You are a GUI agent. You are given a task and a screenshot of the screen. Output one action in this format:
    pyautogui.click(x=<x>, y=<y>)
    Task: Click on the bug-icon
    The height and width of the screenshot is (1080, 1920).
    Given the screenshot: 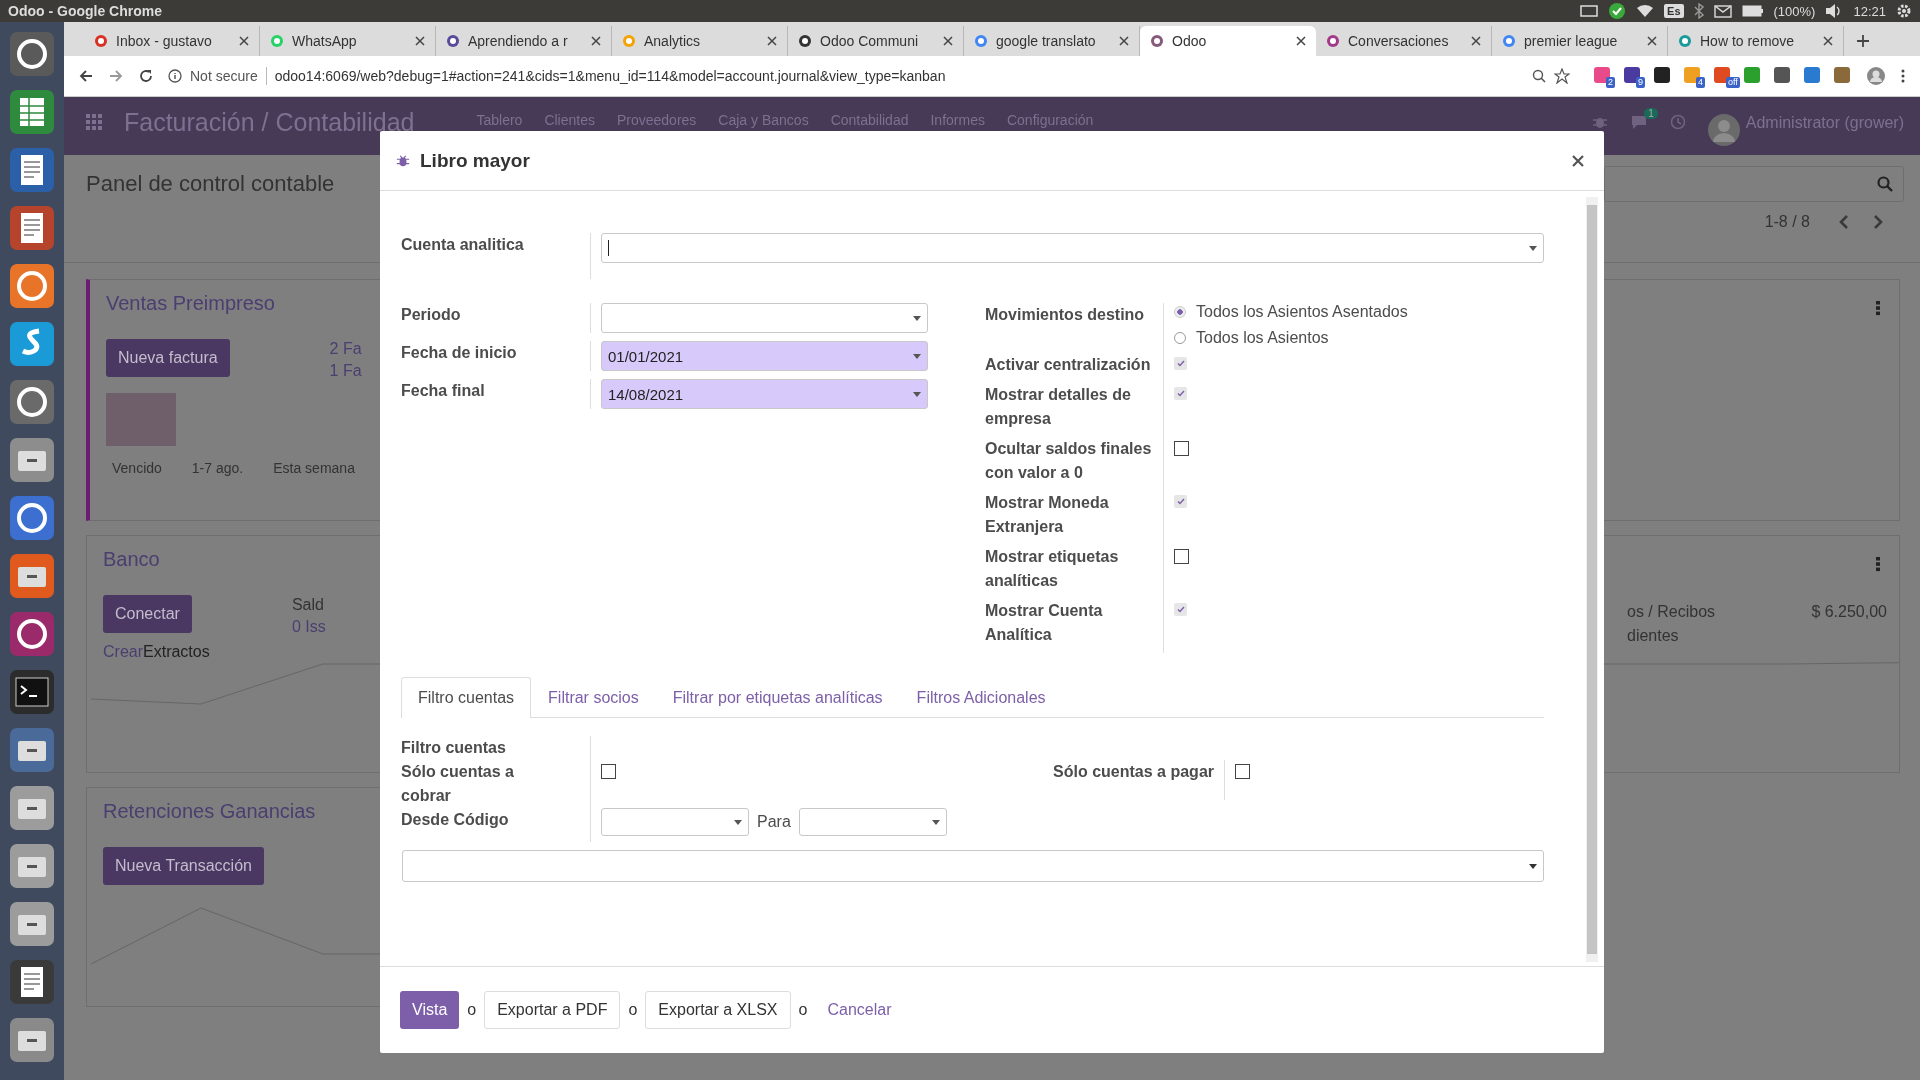 What is the action you would take?
    pyautogui.click(x=403, y=160)
    